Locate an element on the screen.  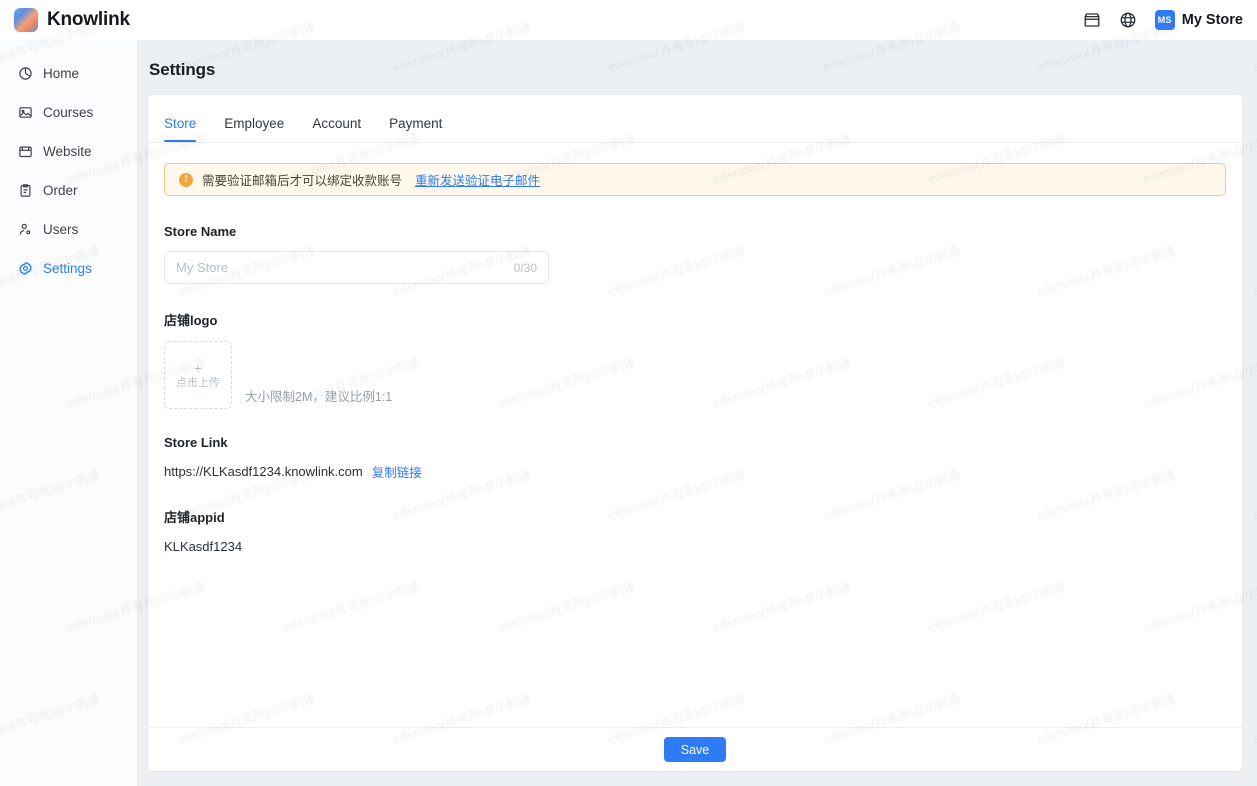
clipboard-icon is located at coordinates (25, 190).